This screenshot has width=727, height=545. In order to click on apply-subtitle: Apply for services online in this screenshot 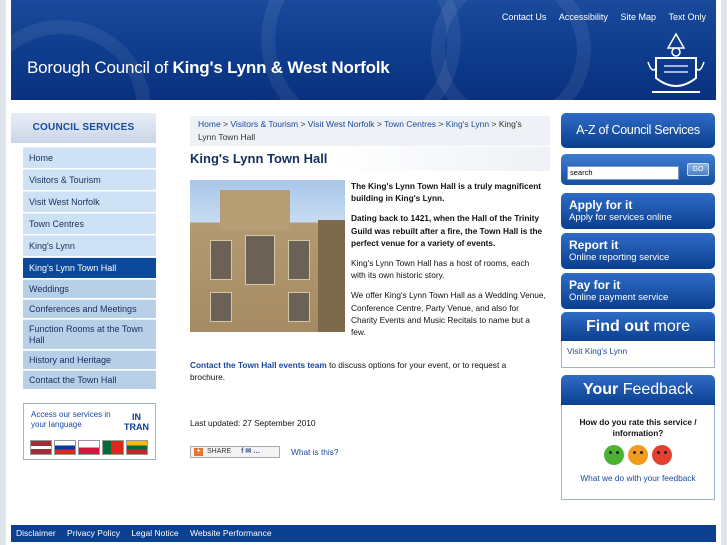, I will do `click(620, 217)`.